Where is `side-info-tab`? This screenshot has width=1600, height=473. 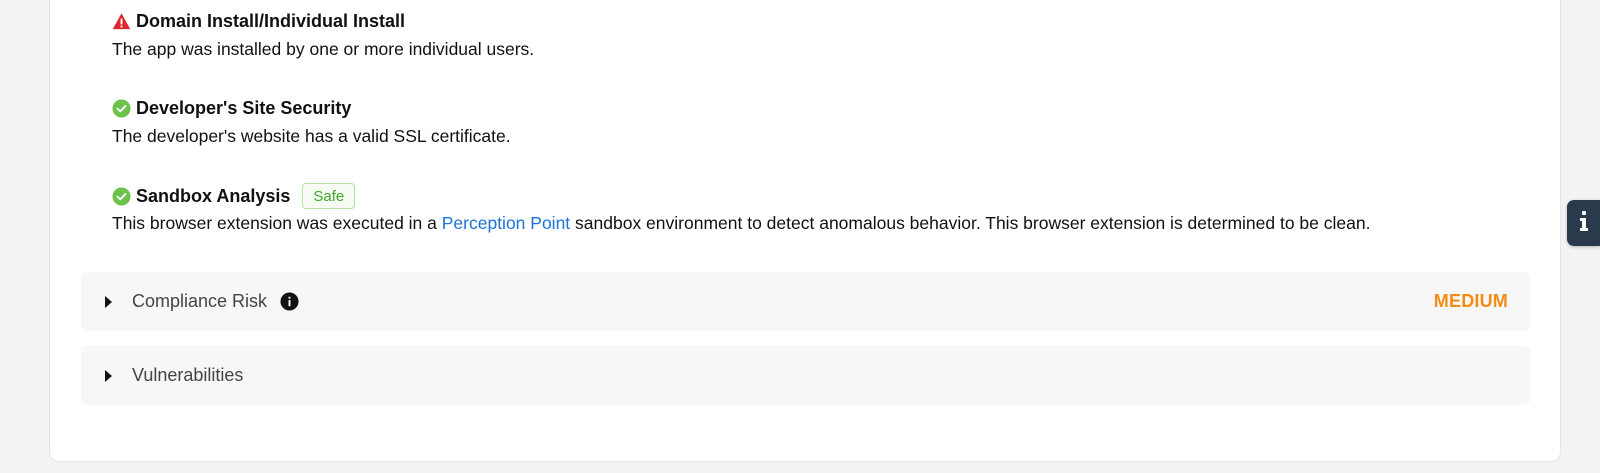
side-info-tab is located at coordinates (1583, 223).